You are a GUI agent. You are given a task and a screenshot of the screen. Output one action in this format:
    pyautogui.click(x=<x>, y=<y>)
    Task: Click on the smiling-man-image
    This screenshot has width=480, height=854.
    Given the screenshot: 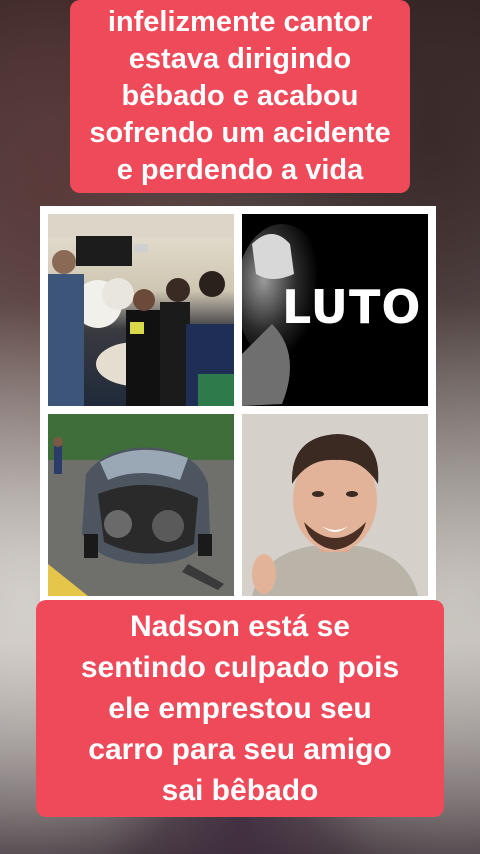 What is the action you would take?
    pyautogui.click(x=335, y=505)
    